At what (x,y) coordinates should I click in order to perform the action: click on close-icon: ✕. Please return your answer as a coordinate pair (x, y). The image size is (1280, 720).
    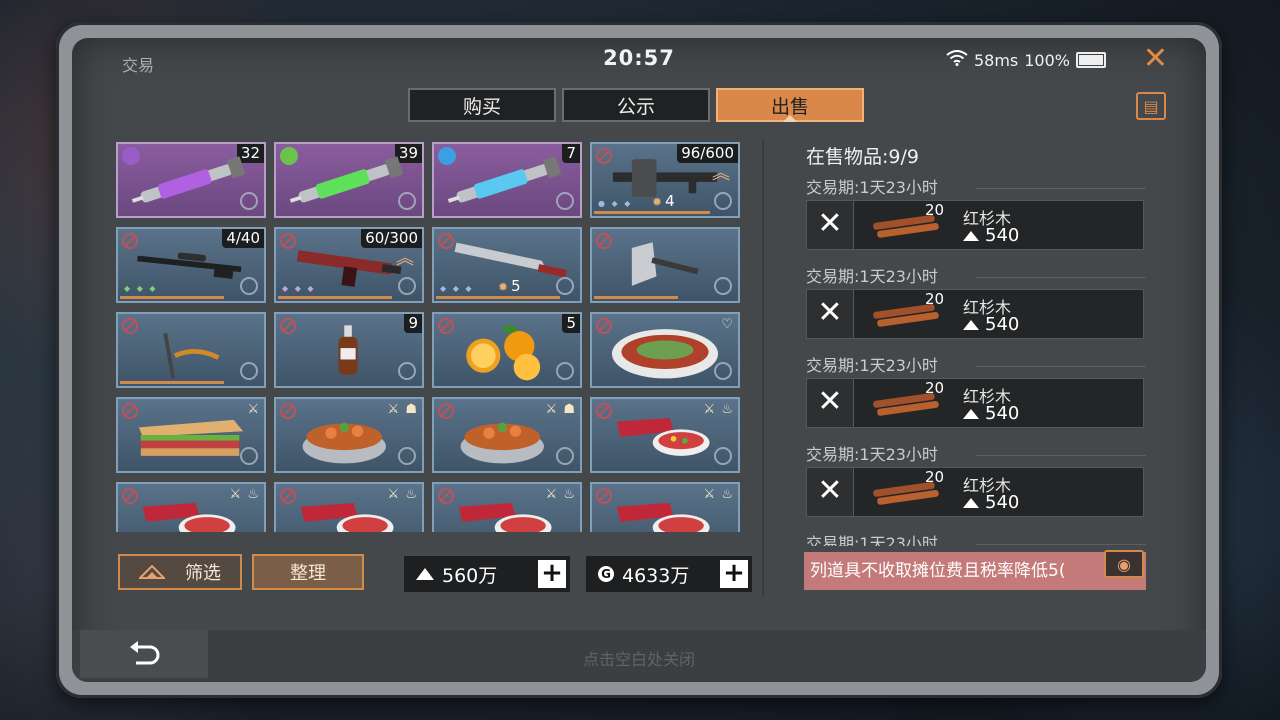
    Looking at the image, I should click on (1155, 59).